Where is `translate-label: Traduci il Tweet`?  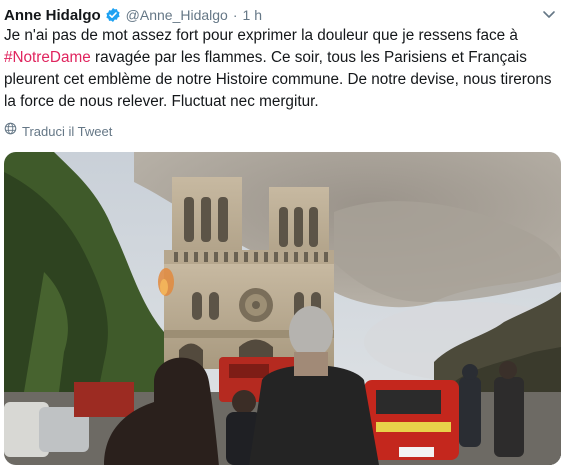
translate-label: Traduci il Tweet is located at coordinates (67, 131).